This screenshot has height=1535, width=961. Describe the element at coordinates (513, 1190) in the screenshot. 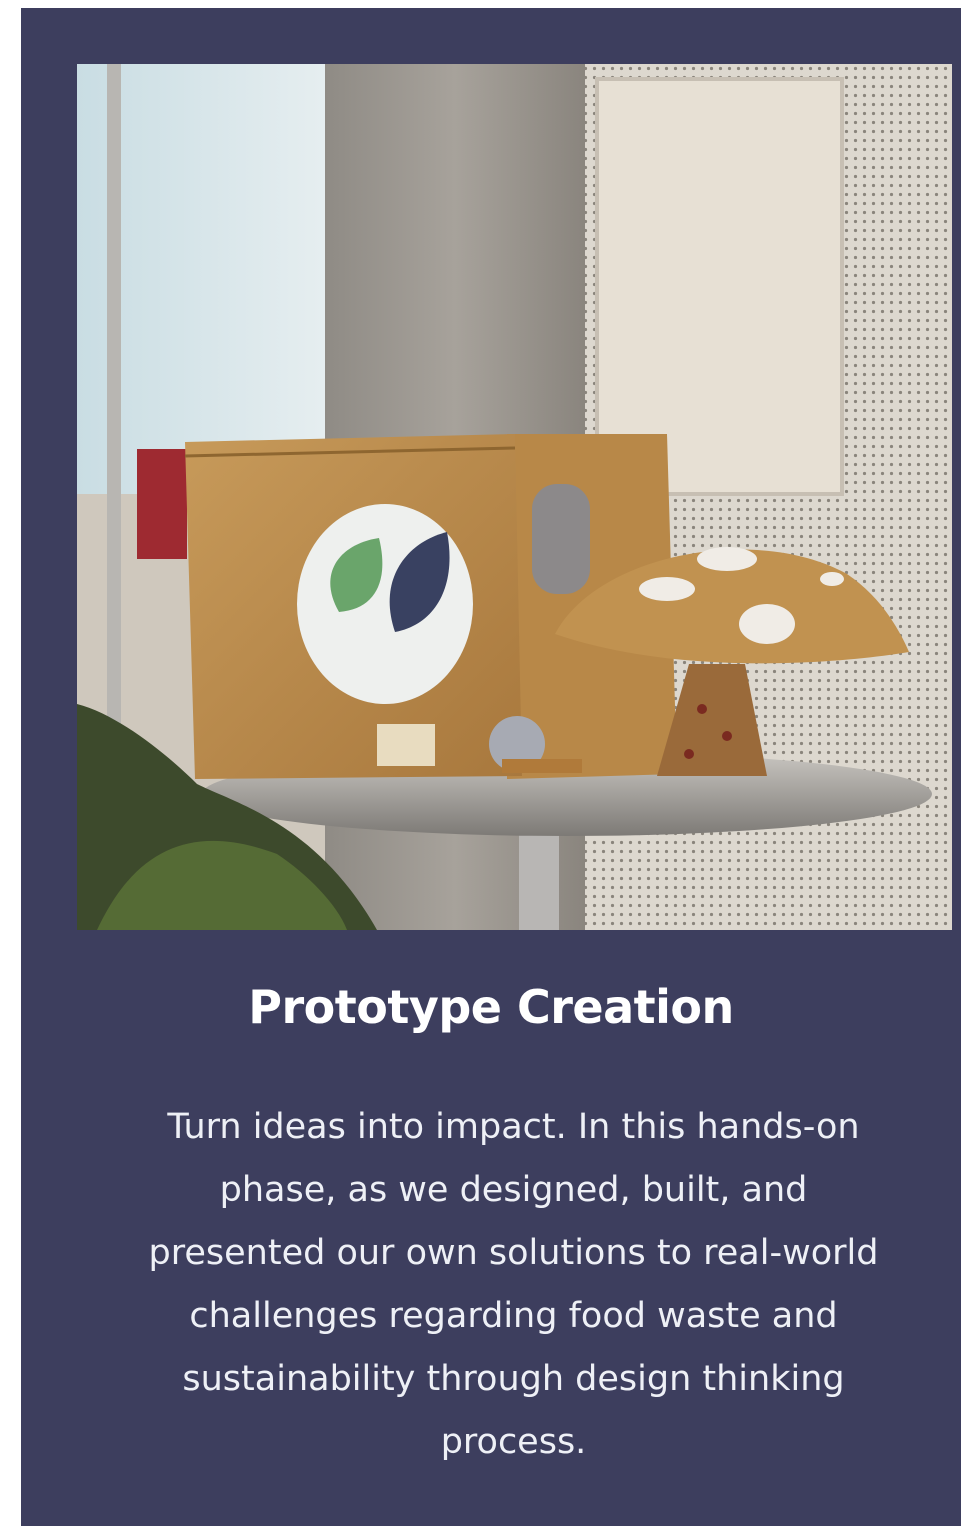

I see `description-line: phase, as we designed, built, and` at that location.